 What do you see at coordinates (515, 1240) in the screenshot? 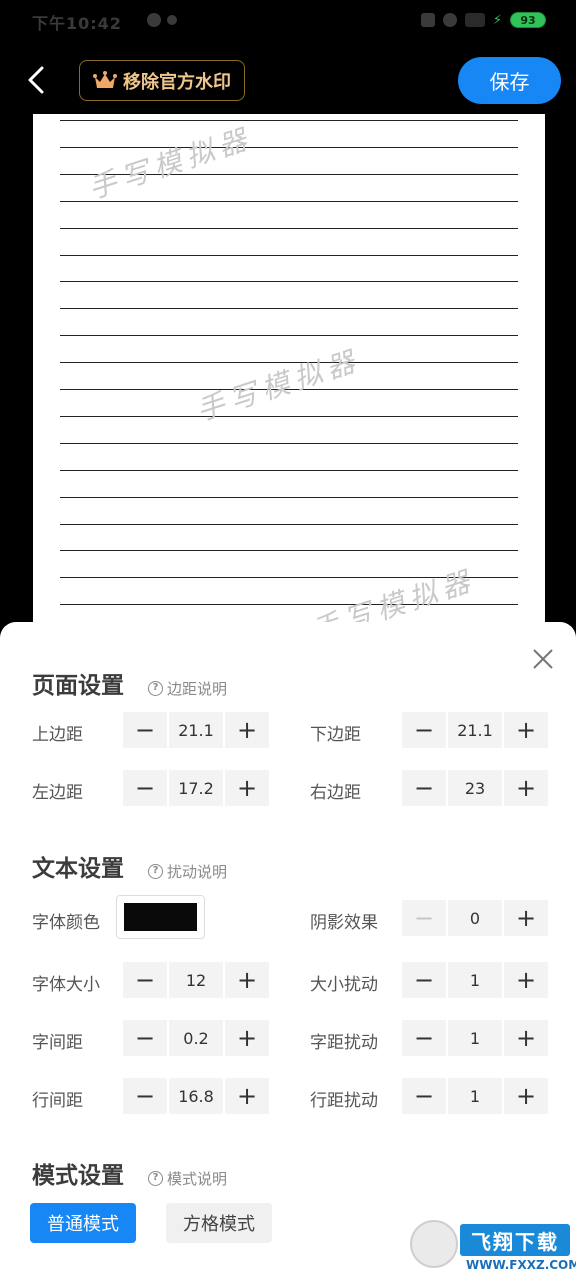
I see `site-logo-text: 飞翔下载` at bounding box center [515, 1240].